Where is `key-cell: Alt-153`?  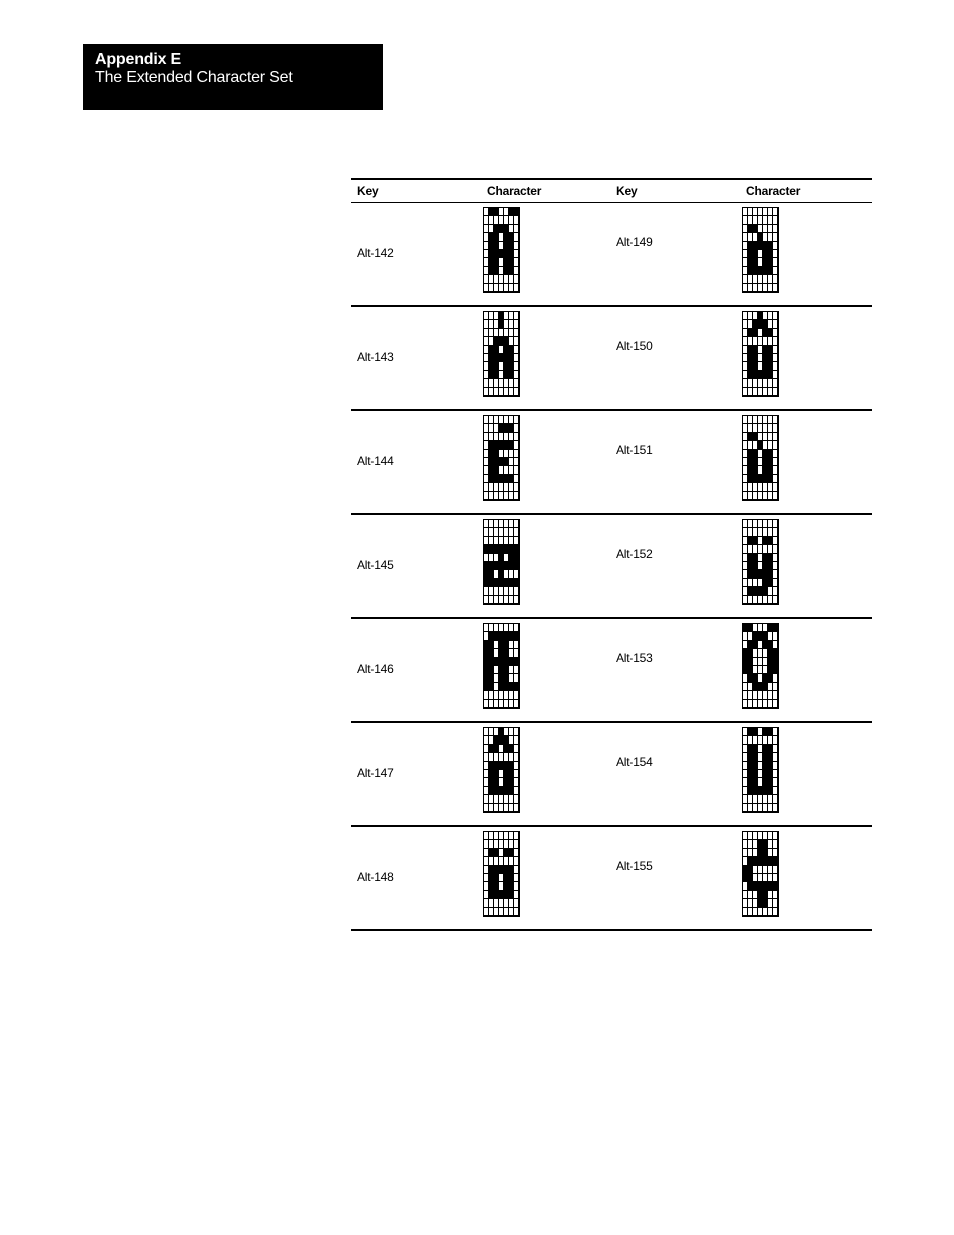 key-cell: Alt-153 is located at coordinates (634, 658).